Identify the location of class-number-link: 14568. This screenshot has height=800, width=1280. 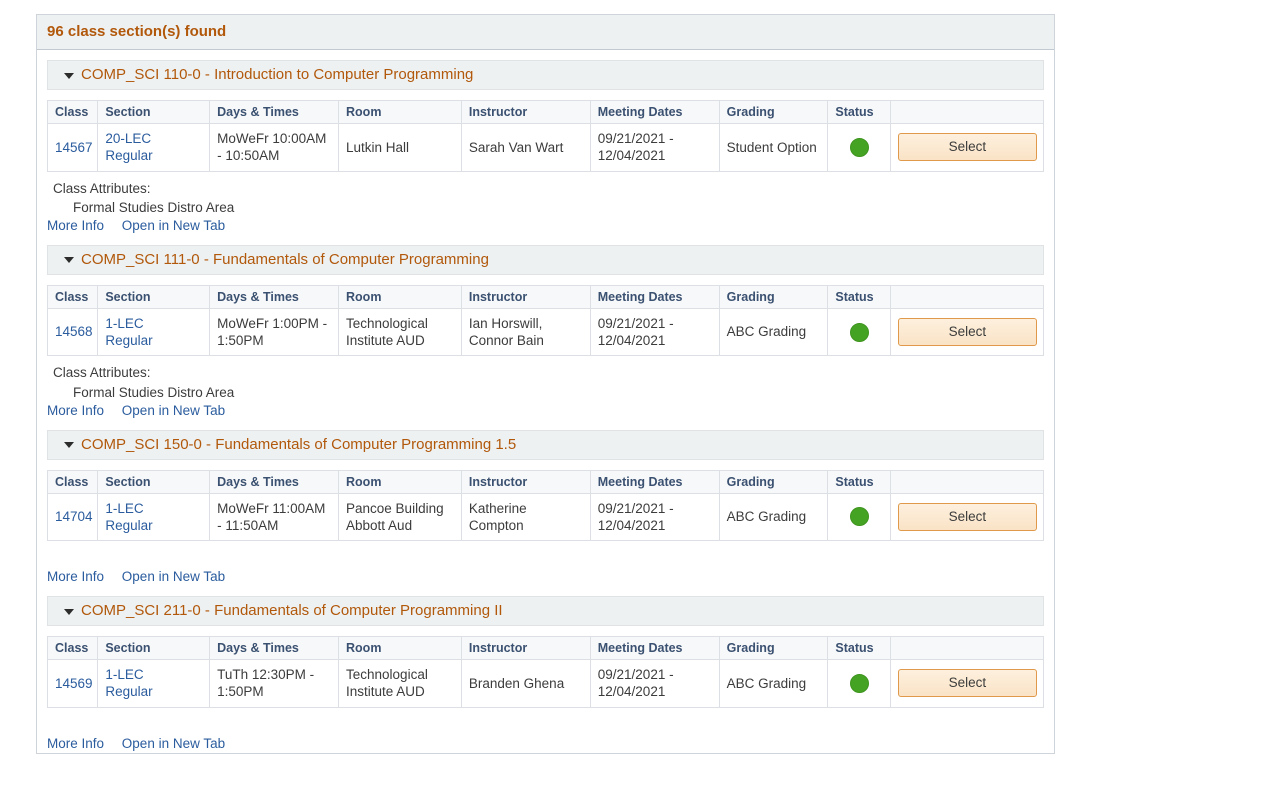
(74, 331).